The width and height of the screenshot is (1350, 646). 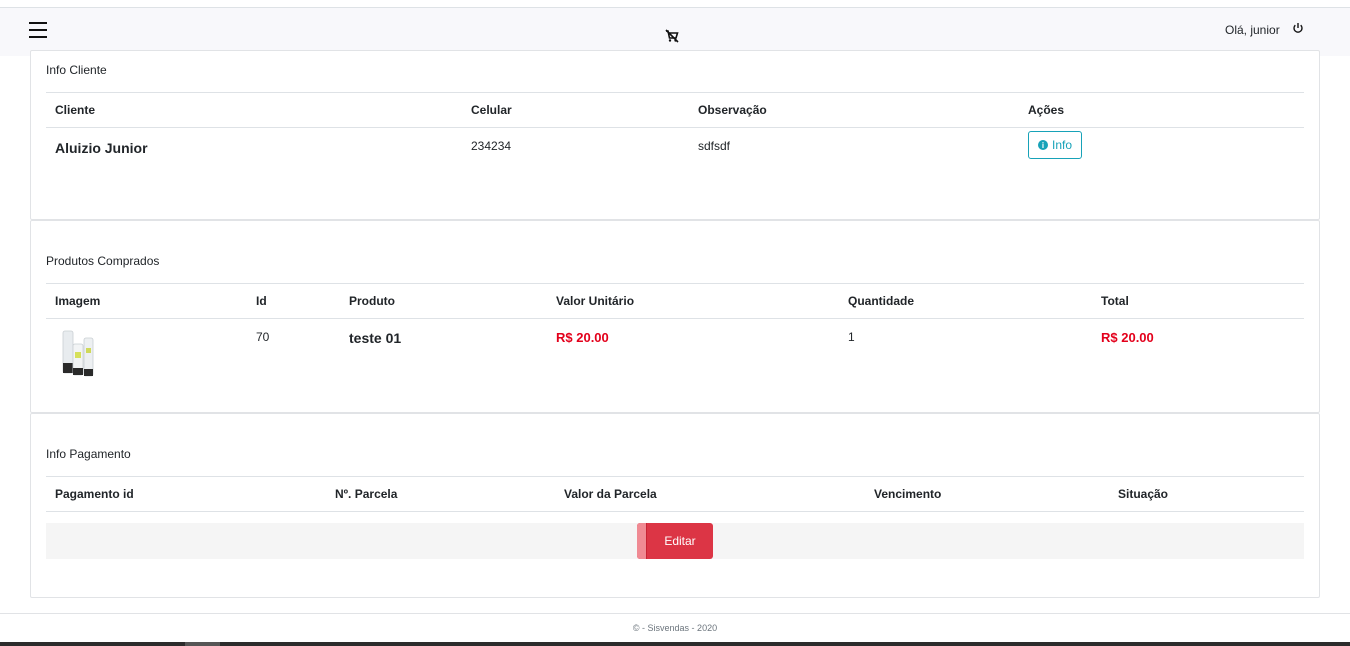 What do you see at coordinates (366, 494) in the screenshot?
I see `column-header: Nº. Parcela` at bounding box center [366, 494].